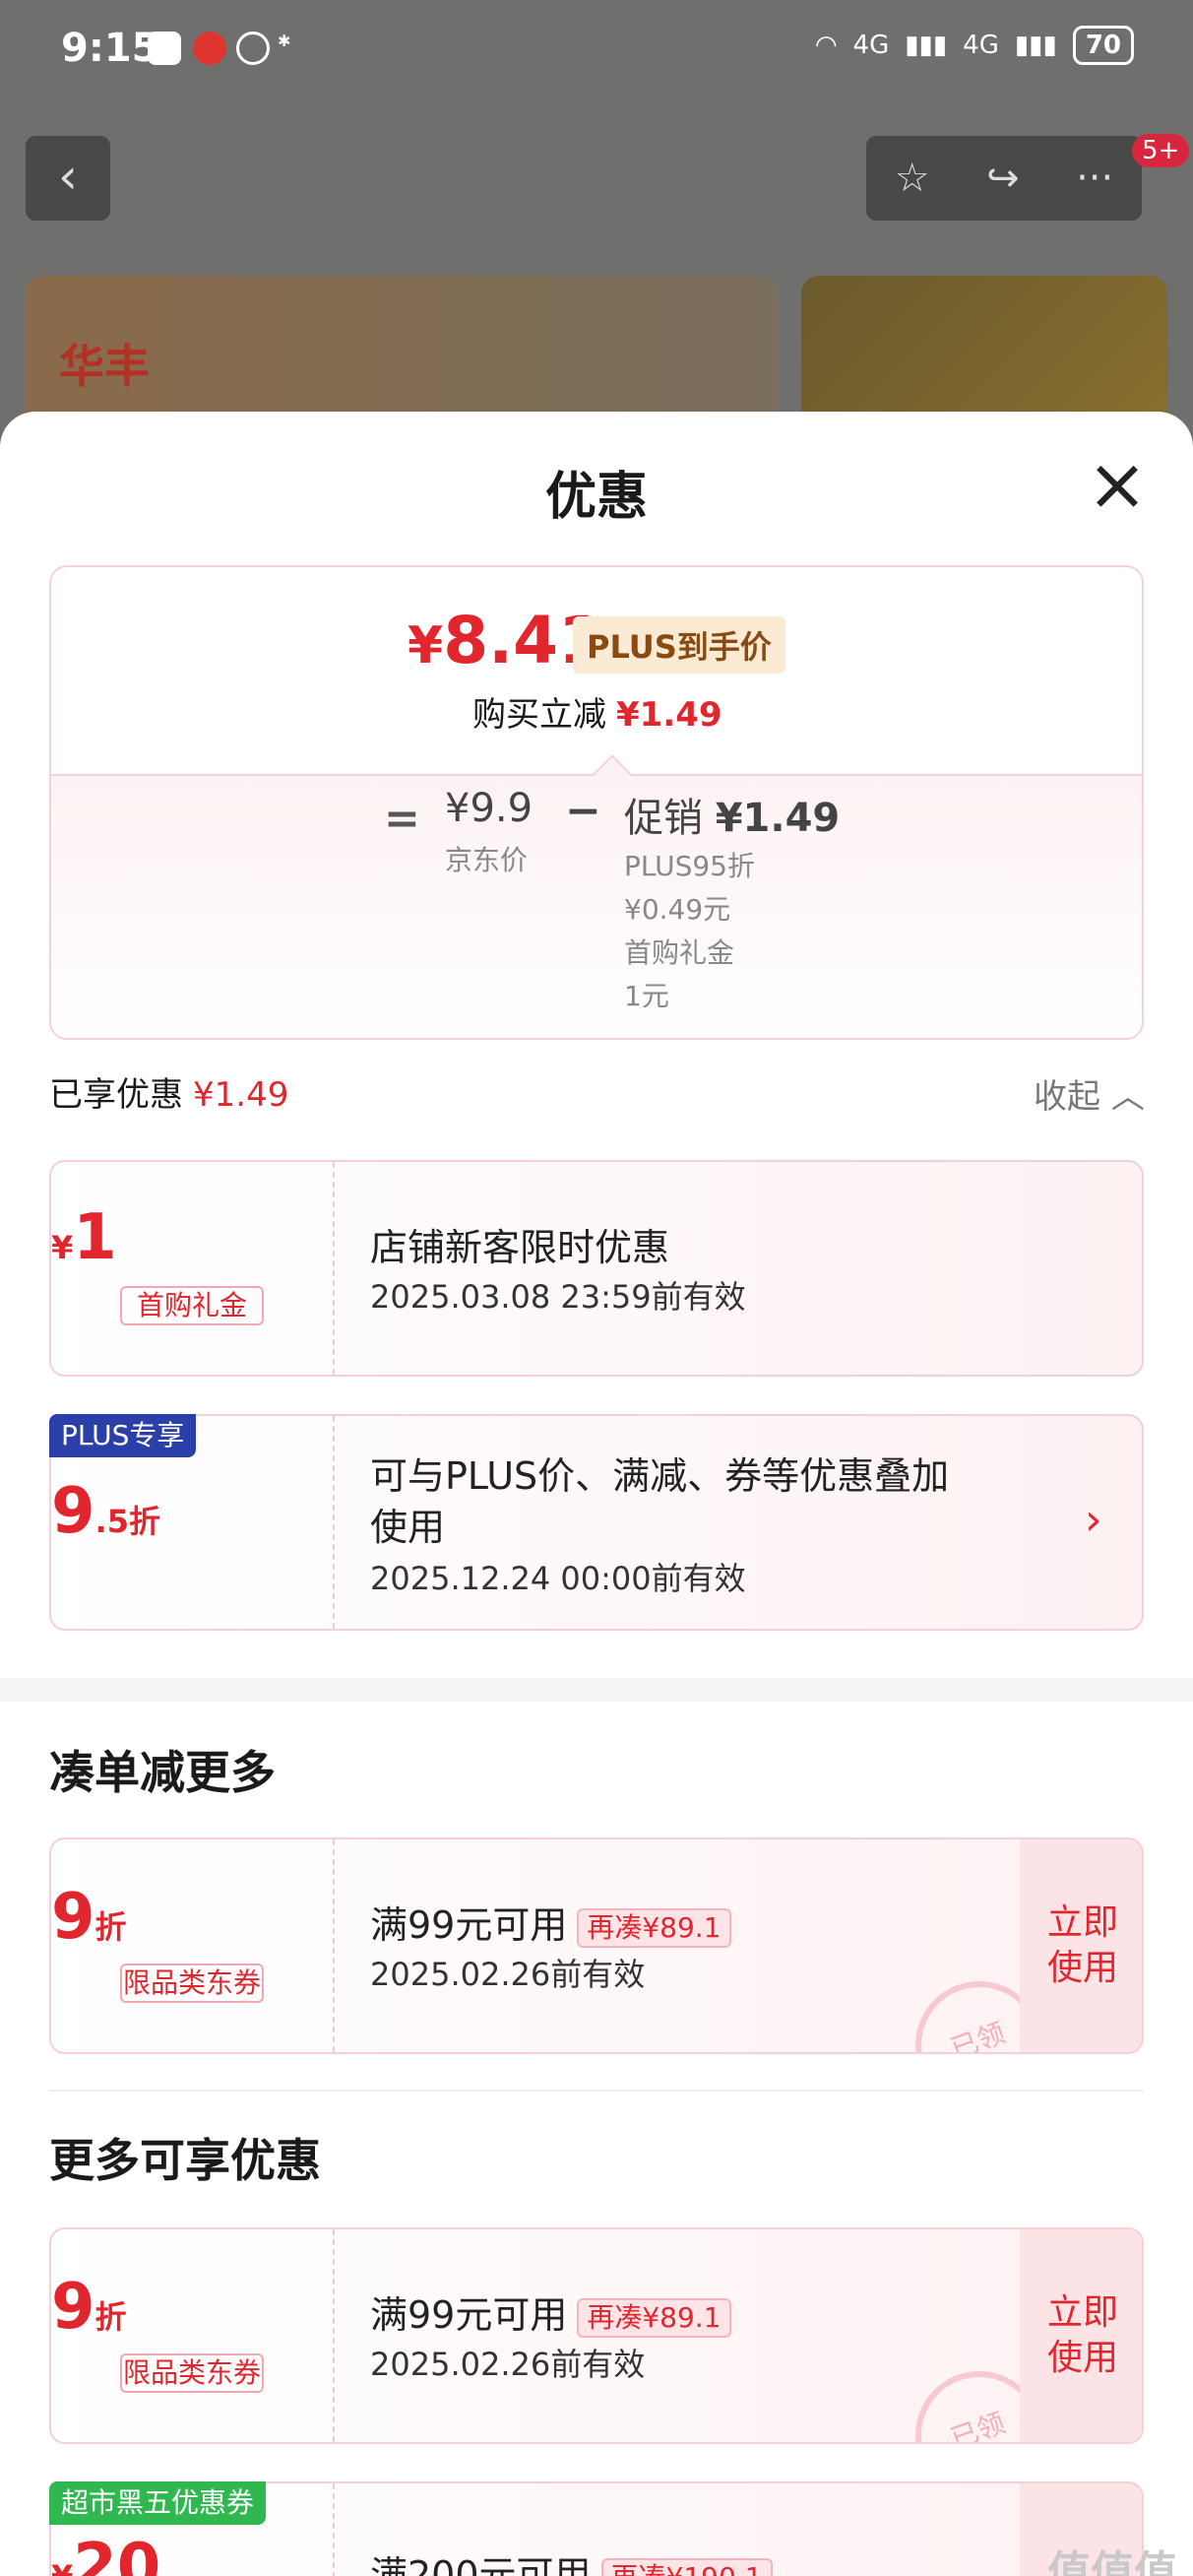  Describe the element at coordinates (185, 2160) in the screenshot. I see `section-title-available: 更多可享优惠` at that location.